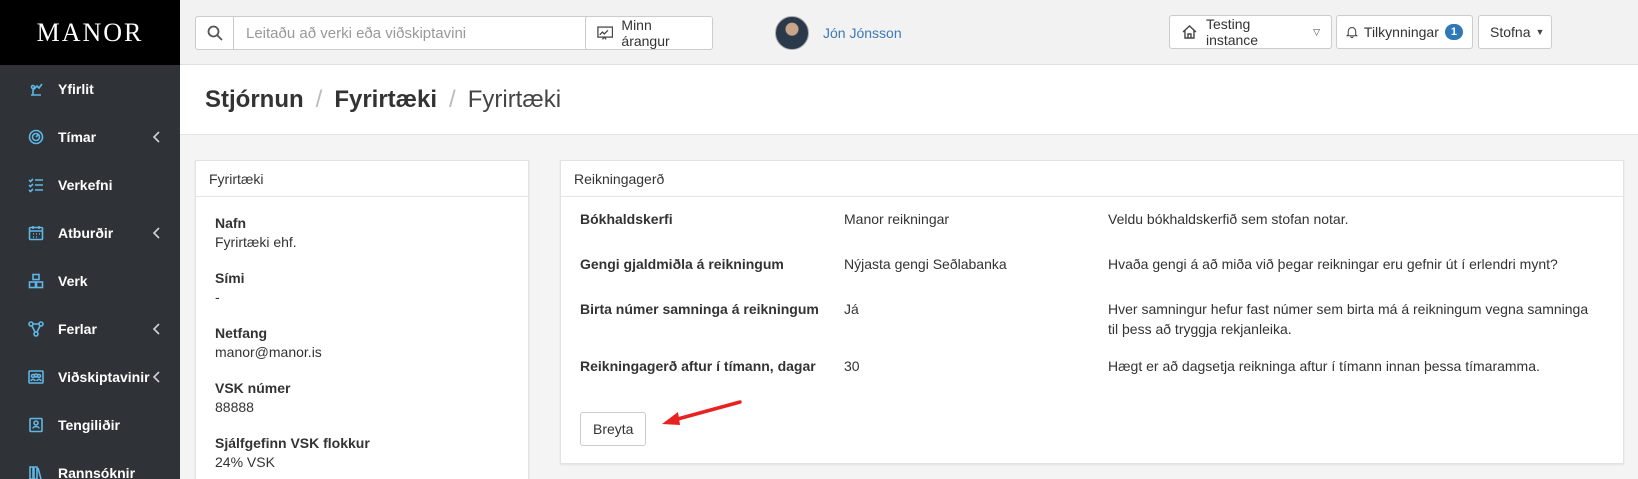 Image resolution: width=1638 pixels, height=479 pixels. What do you see at coordinates (86, 233) in the screenshot?
I see `sidebar-item-label: Atburðir` at bounding box center [86, 233].